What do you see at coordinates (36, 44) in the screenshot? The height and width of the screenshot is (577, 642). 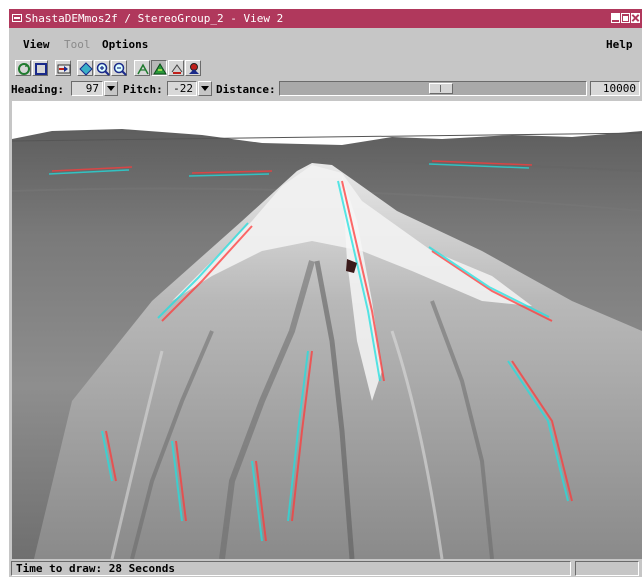 I see `menu-view: View` at bounding box center [36, 44].